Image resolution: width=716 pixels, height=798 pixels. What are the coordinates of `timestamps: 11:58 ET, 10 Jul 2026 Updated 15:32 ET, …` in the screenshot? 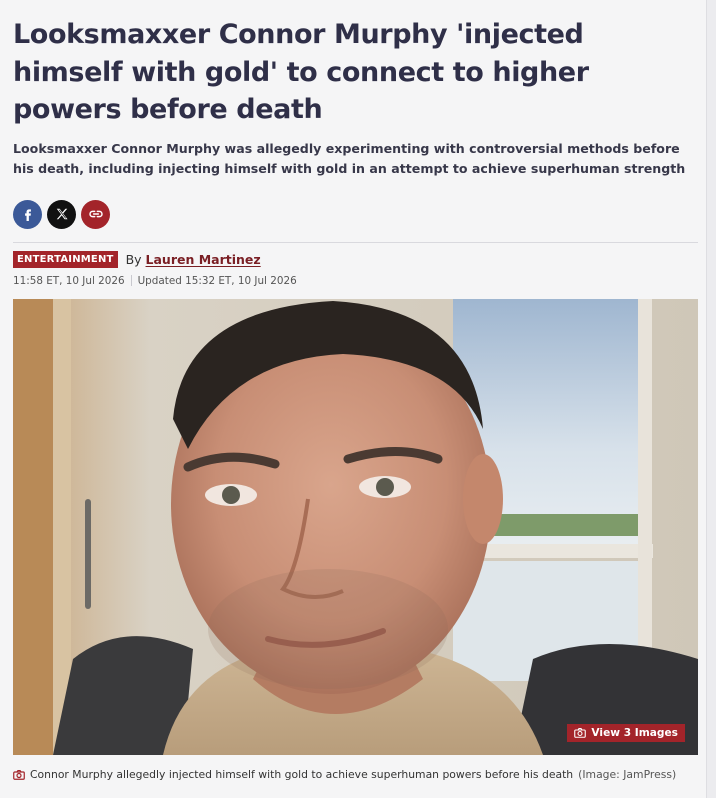 It's located at (355, 281).